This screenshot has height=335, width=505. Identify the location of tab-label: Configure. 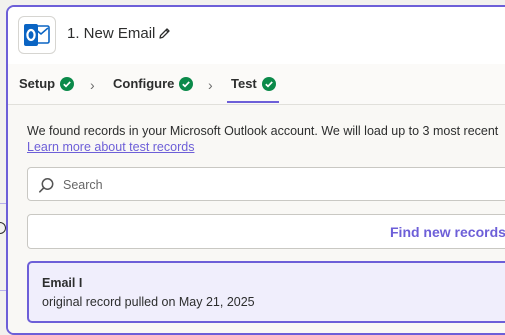
(144, 83).